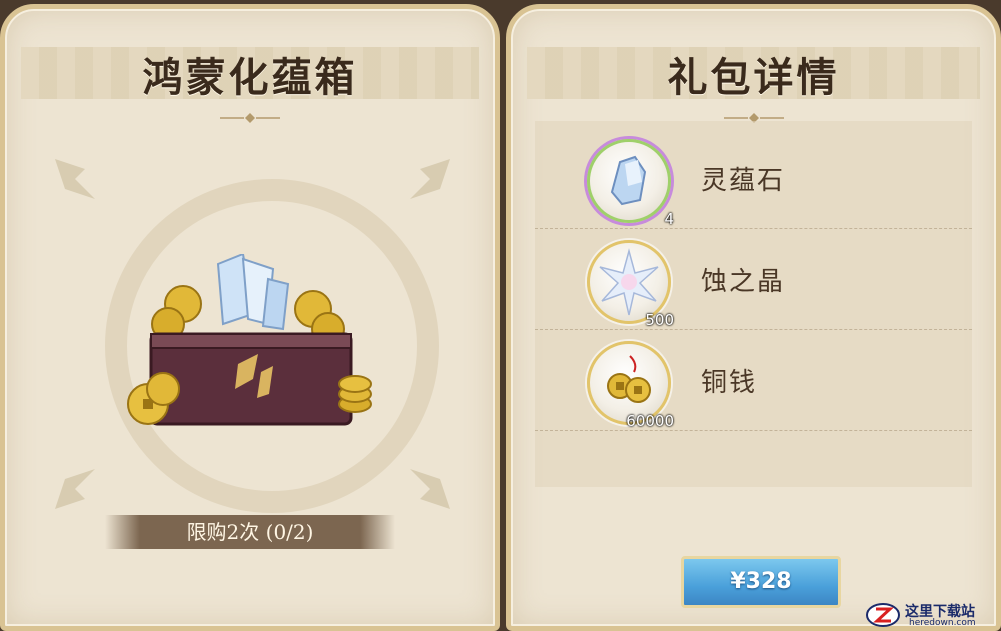 The width and height of the screenshot is (1001, 631). What do you see at coordinates (250, 532) in the screenshot?
I see `purchase-limit-label: 限购2次 (0/2)` at bounding box center [250, 532].